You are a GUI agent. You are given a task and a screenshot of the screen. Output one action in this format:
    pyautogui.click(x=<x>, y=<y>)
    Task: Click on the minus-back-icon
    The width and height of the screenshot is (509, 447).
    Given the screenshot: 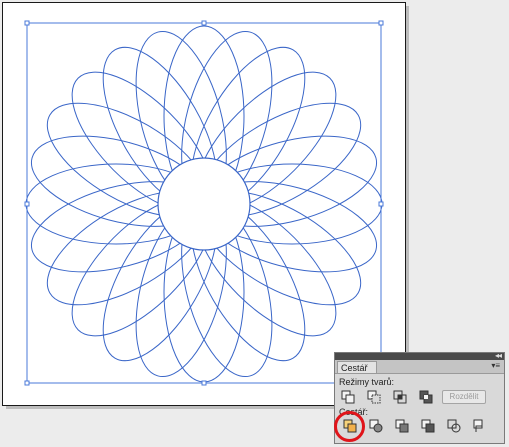 What is the action you would take?
    pyautogui.click(x=478, y=425)
    